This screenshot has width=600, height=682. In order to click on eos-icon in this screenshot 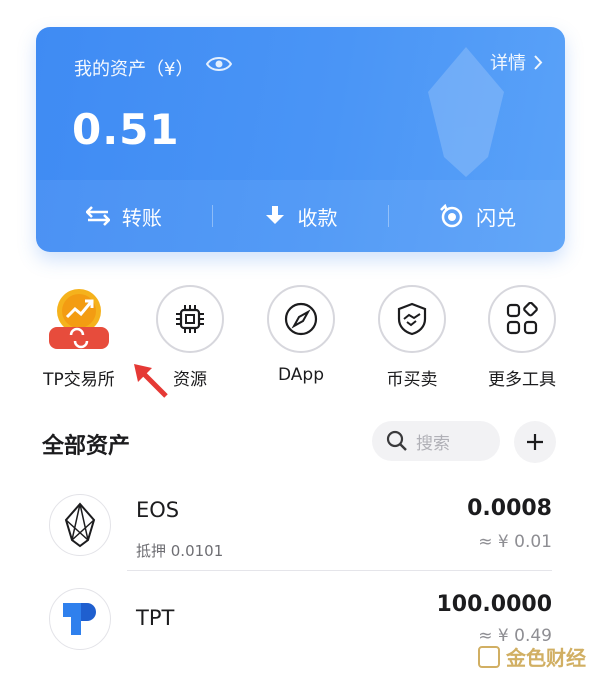, I will do `click(80, 525)`.